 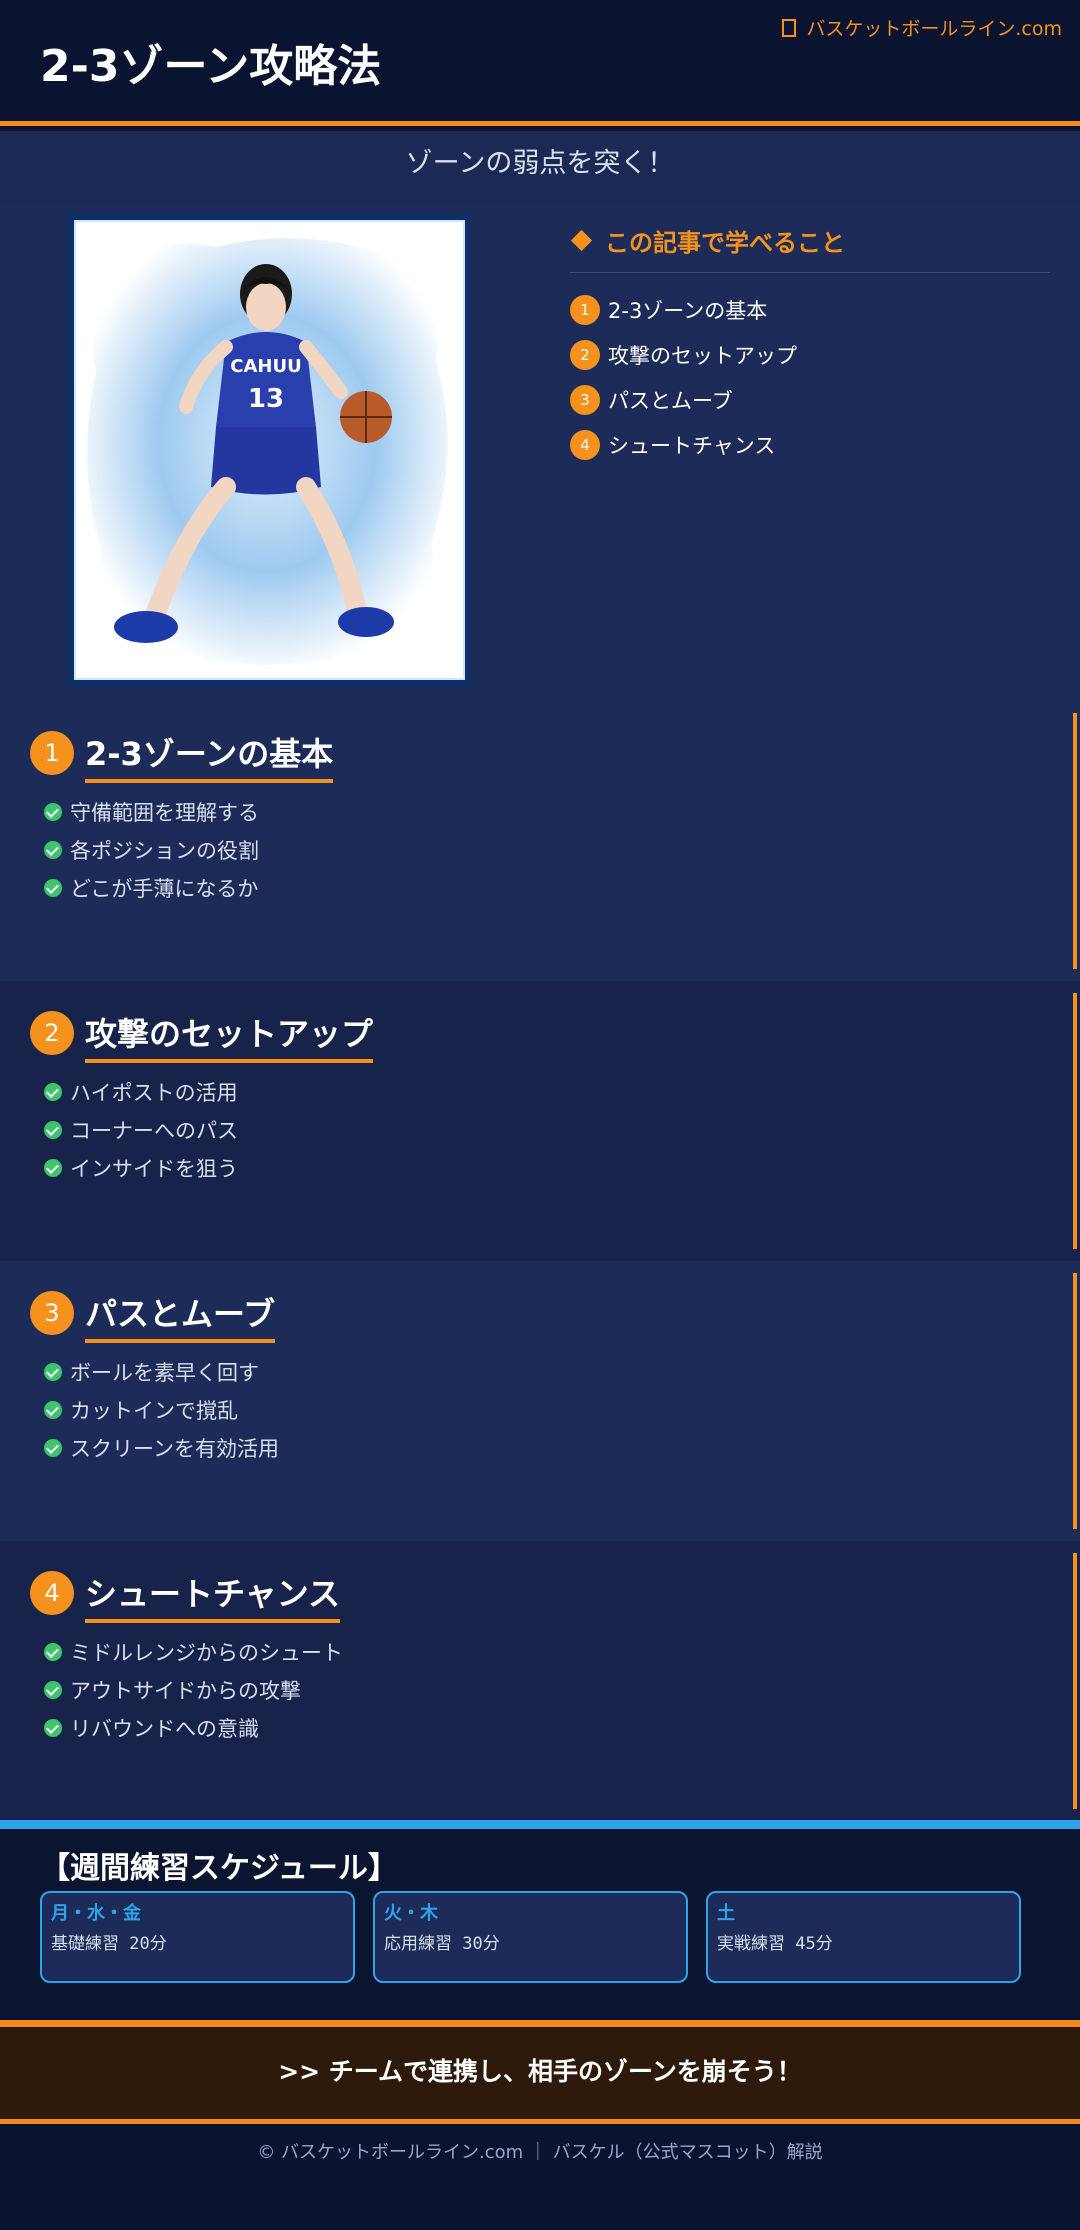 What do you see at coordinates (540, 63) in the screenshot?
I see `page-header: 2-3ゾーン攻略法 バスケットボールライン.com` at bounding box center [540, 63].